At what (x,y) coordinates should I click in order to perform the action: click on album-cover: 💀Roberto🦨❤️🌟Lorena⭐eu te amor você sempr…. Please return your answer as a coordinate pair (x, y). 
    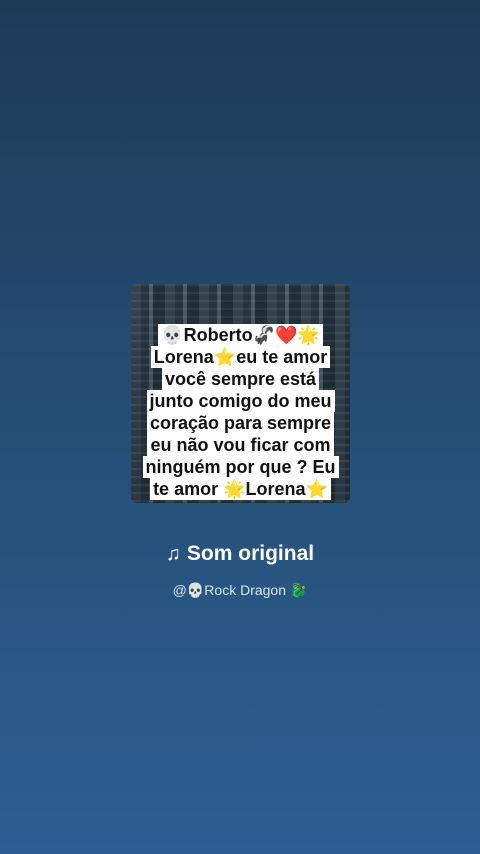
    Looking at the image, I should click on (240, 393).